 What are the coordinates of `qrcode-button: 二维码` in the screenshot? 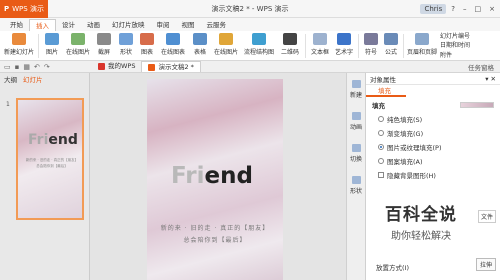 It's located at (290, 46).